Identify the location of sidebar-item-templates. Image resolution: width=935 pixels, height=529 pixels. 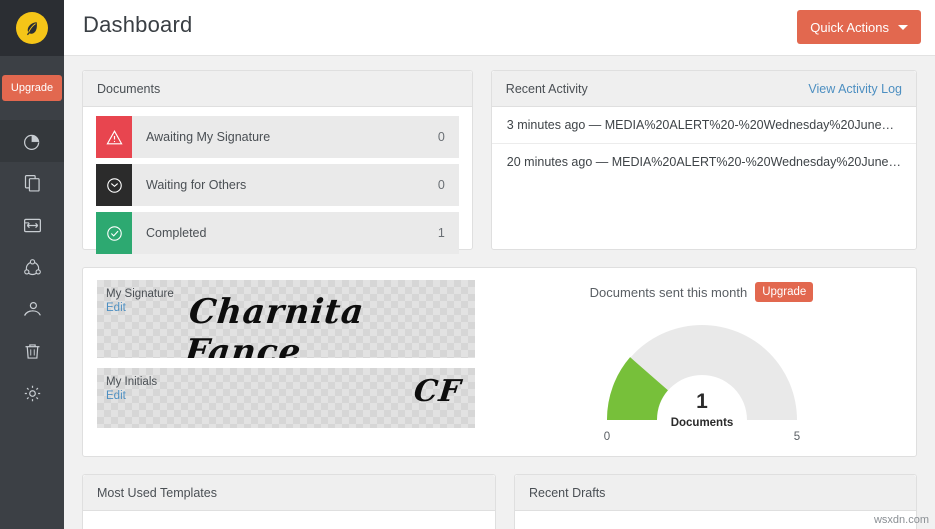
(32, 225).